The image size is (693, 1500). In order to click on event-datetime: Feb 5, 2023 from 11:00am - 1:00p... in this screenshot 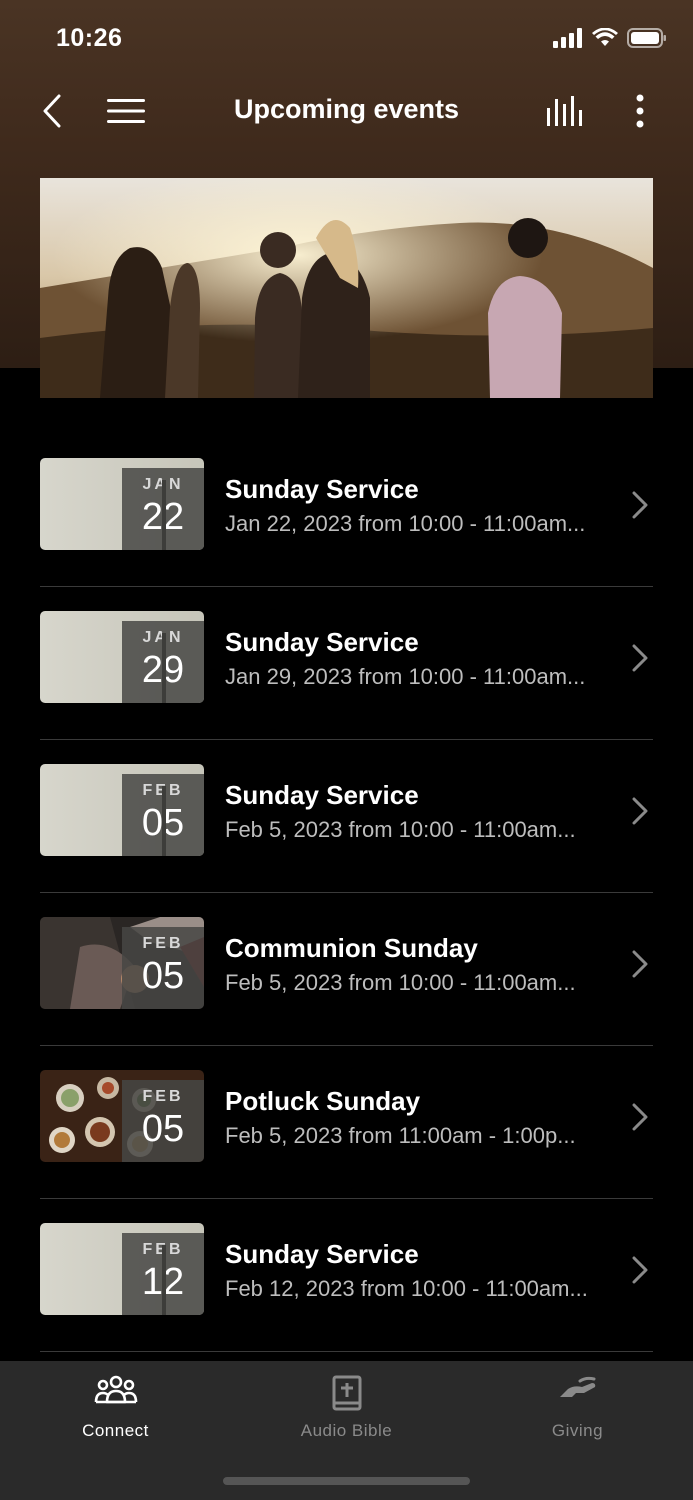, I will do `click(400, 1135)`.